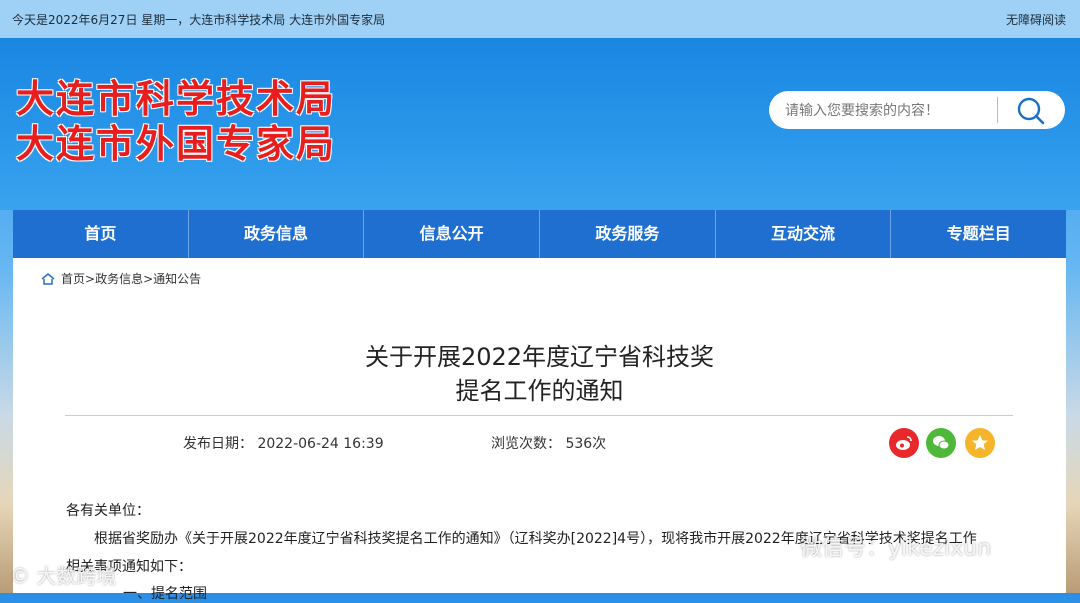  I want to click on search-box, so click(917, 110).